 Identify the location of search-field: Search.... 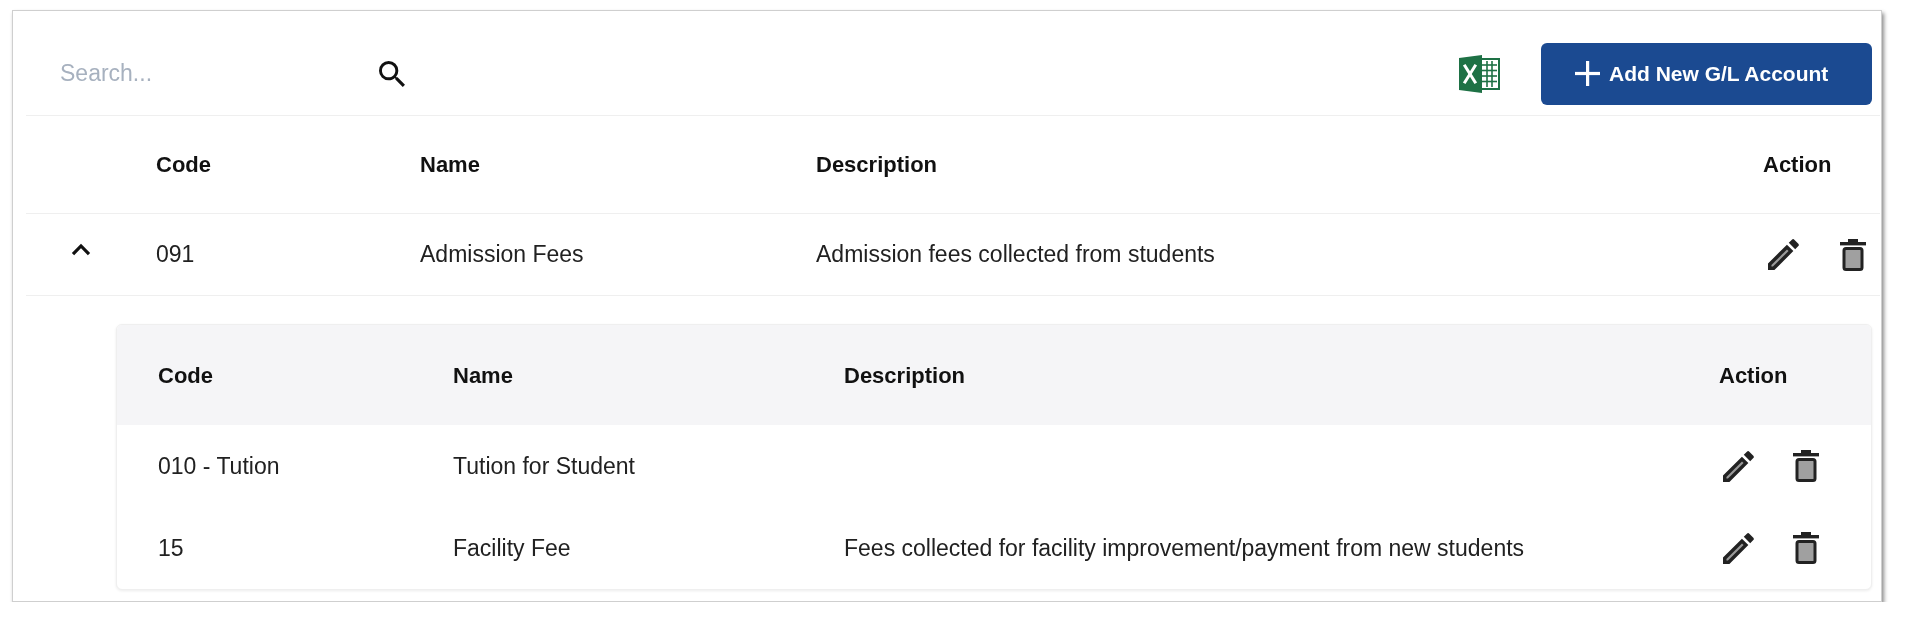
(216, 73).